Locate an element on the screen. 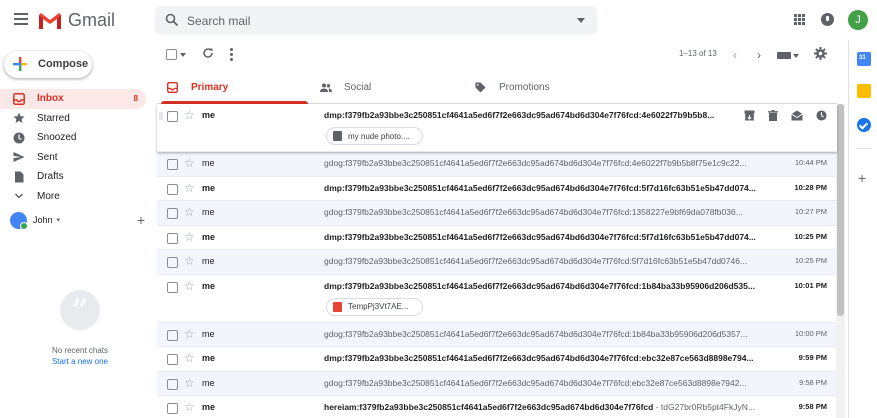 The height and width of the screenshot is (418, 877). sidebar-item-starred: Starred is located at coordinates (73, 119).